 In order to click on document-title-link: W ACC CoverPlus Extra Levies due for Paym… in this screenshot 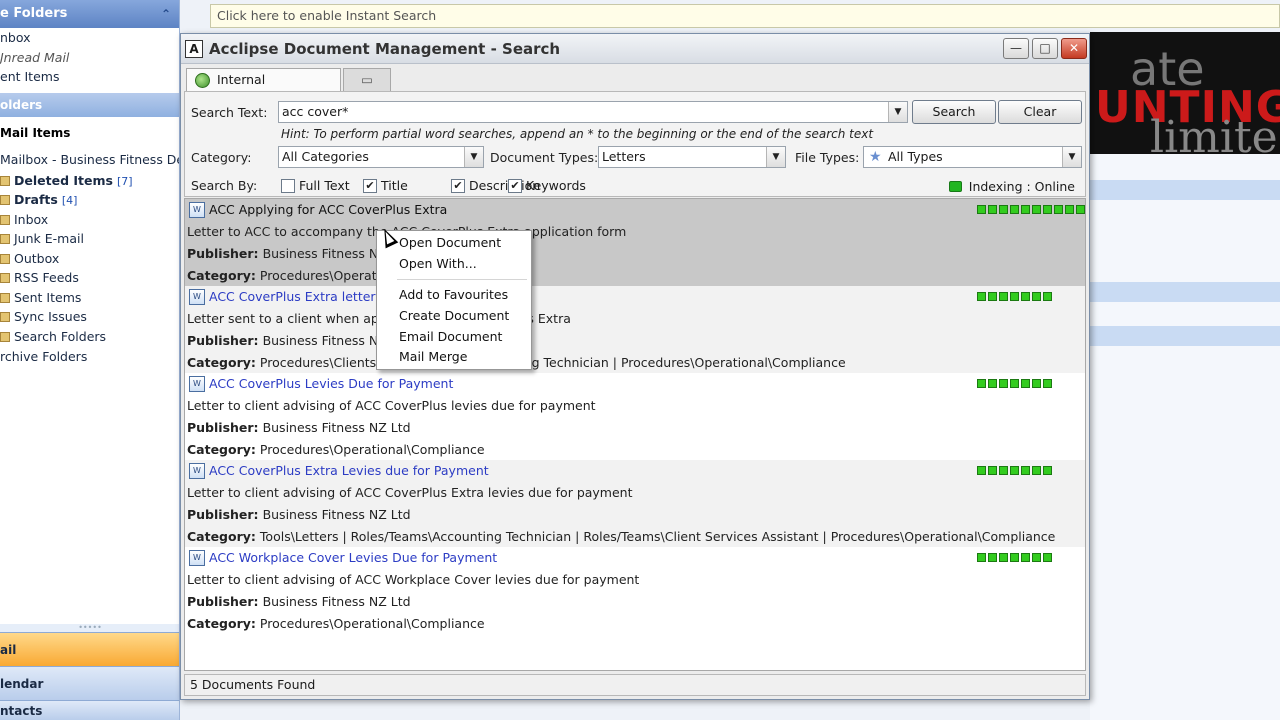, I will do `click(338, 471)`.